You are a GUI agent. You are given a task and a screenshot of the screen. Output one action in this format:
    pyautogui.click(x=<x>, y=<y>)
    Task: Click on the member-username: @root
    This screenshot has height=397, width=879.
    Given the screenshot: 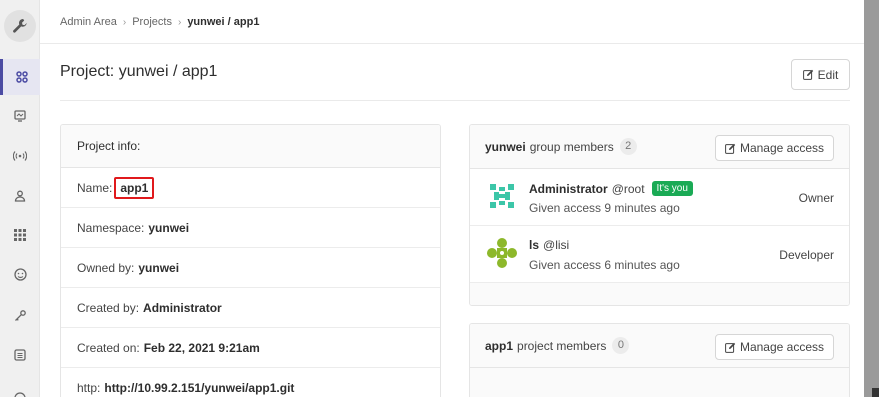 What is the action you would take?
    pyautogui.click(x=628, y=188)
    